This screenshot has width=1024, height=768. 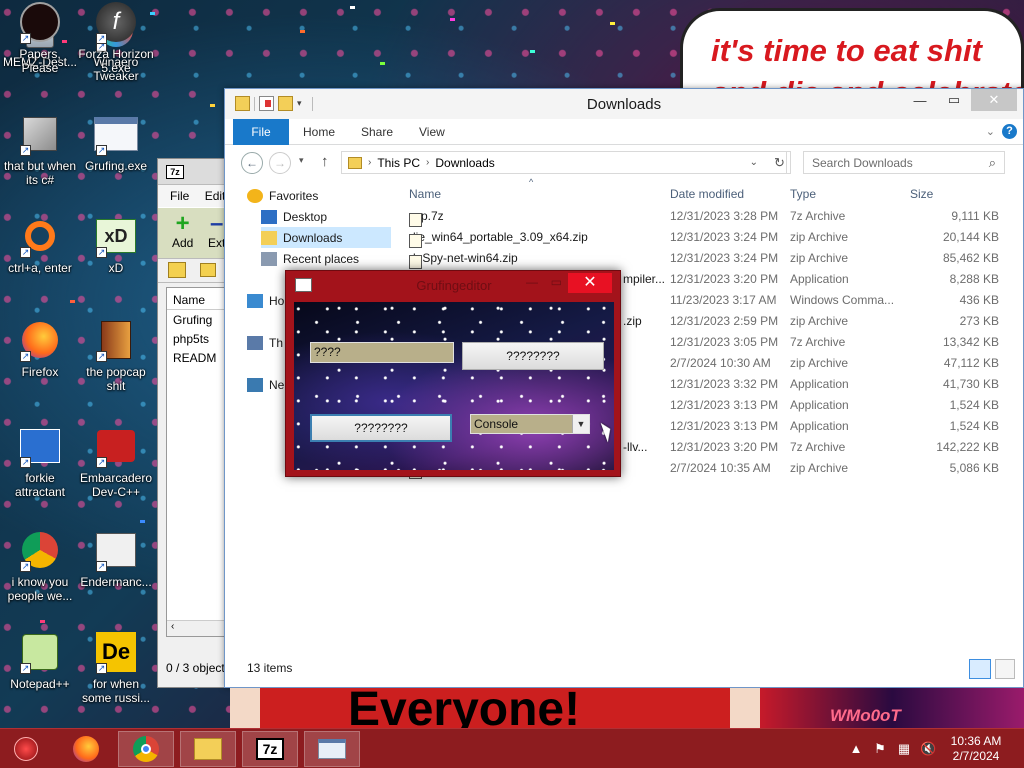 I want to click on hxd-icon: xD ↗, so click(x=116, y=236).